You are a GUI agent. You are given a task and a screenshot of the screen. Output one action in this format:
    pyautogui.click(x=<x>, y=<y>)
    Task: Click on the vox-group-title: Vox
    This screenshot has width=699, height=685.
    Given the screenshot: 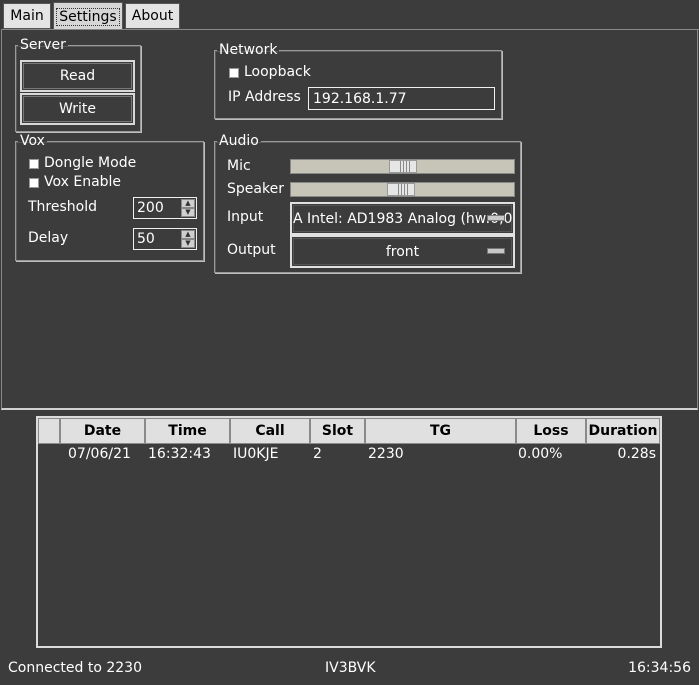 What is the action you would take?
    pyautogui.click(x=32, y=141)
    